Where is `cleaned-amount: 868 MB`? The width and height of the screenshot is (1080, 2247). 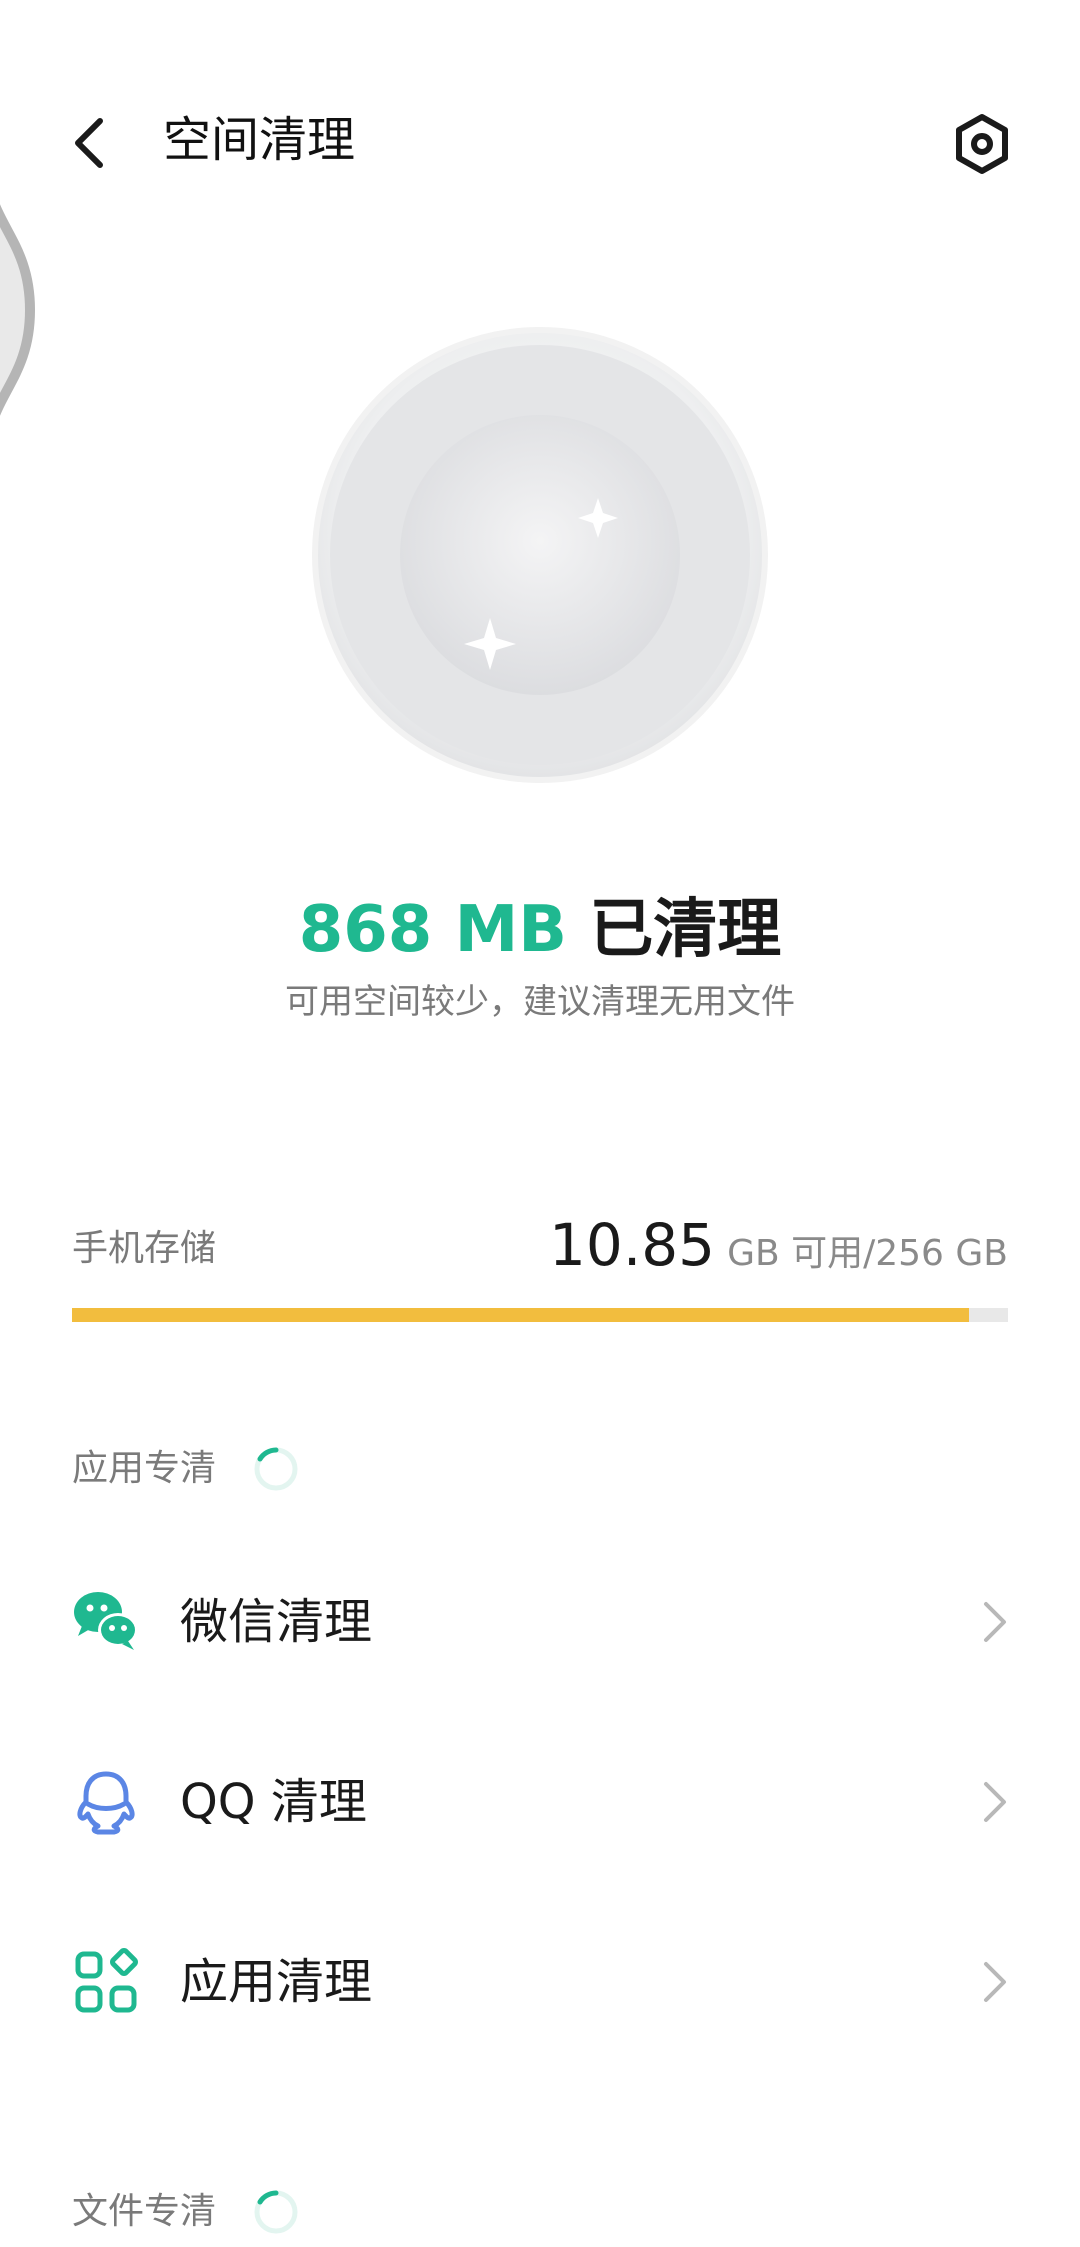
cleaned-amount: 868 MB is located at coordinates (433, 930).